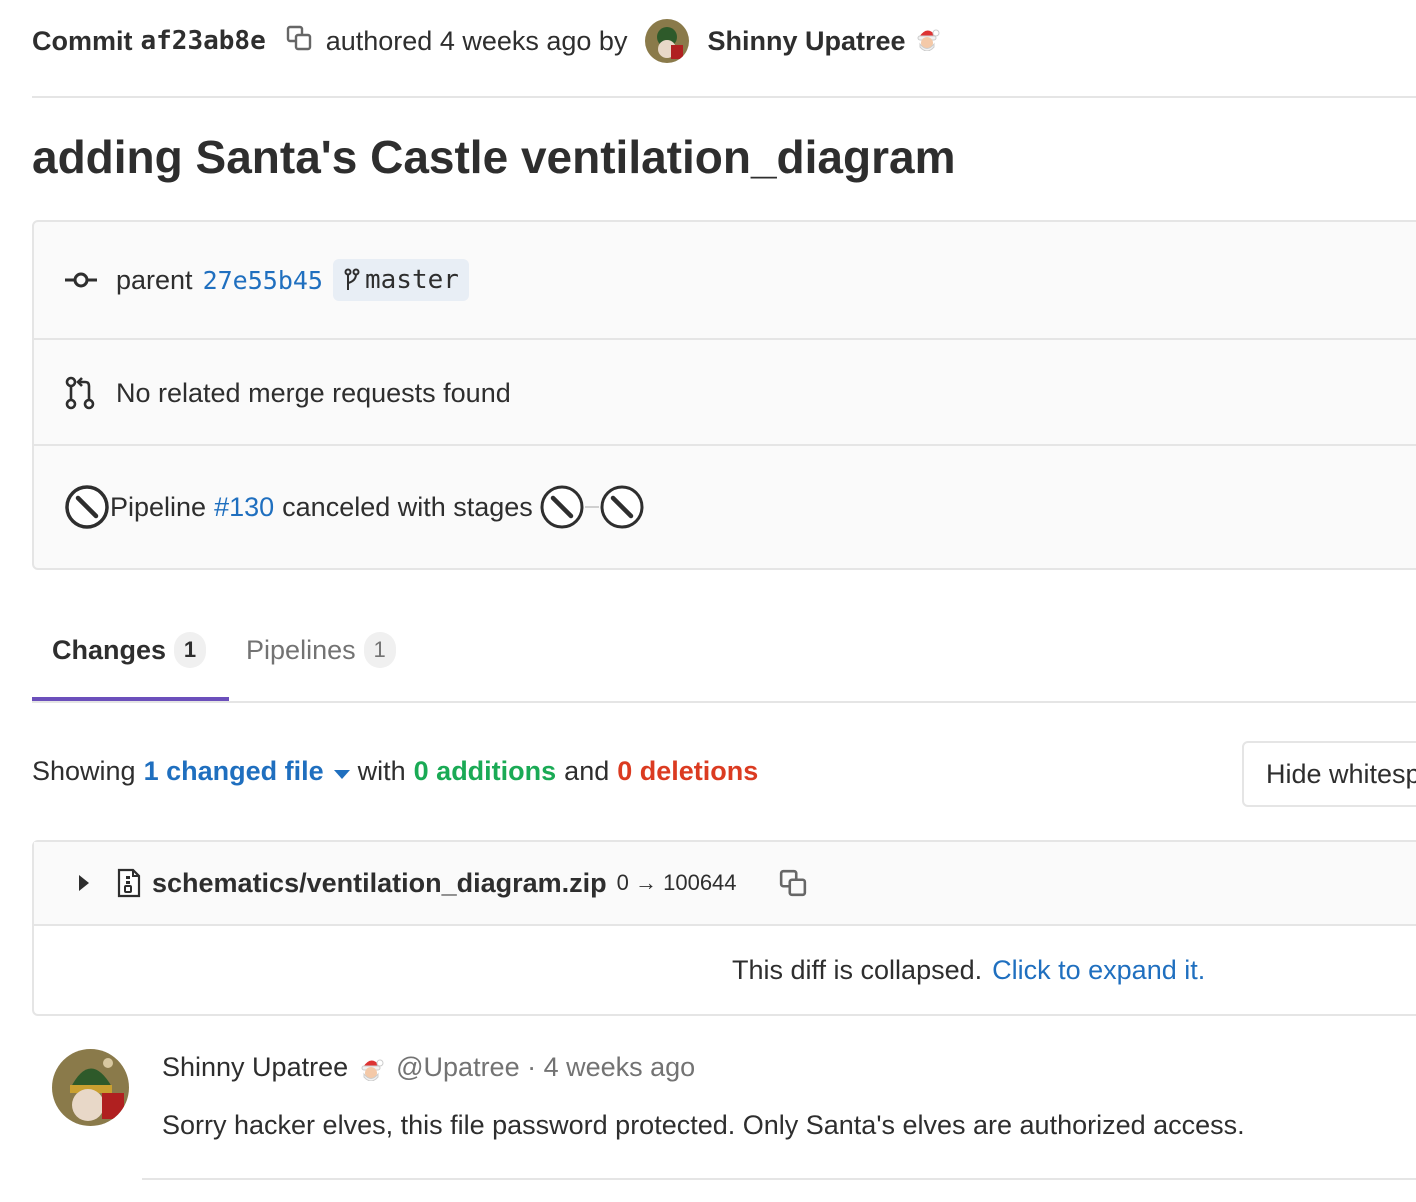 This screenshot has width=1416, height=1202. I want to click on pipeline-suffix: canceled with stages, so click(407, 506).